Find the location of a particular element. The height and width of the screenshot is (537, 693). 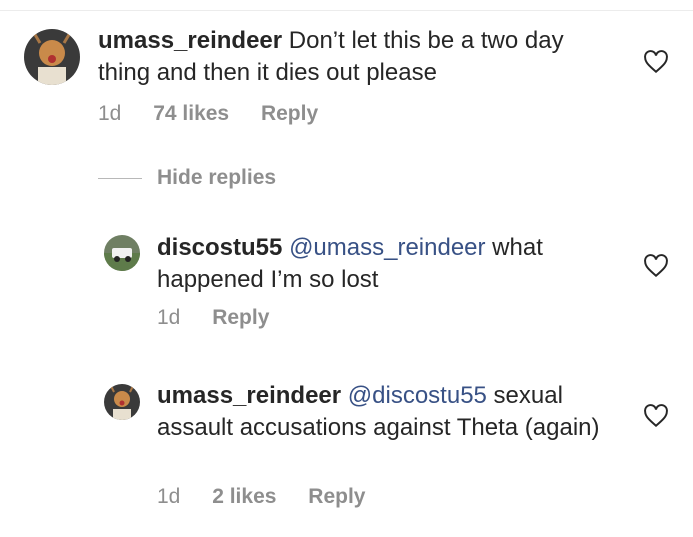

reply-username: umass_reindeer is located at coordinates (249, 395).